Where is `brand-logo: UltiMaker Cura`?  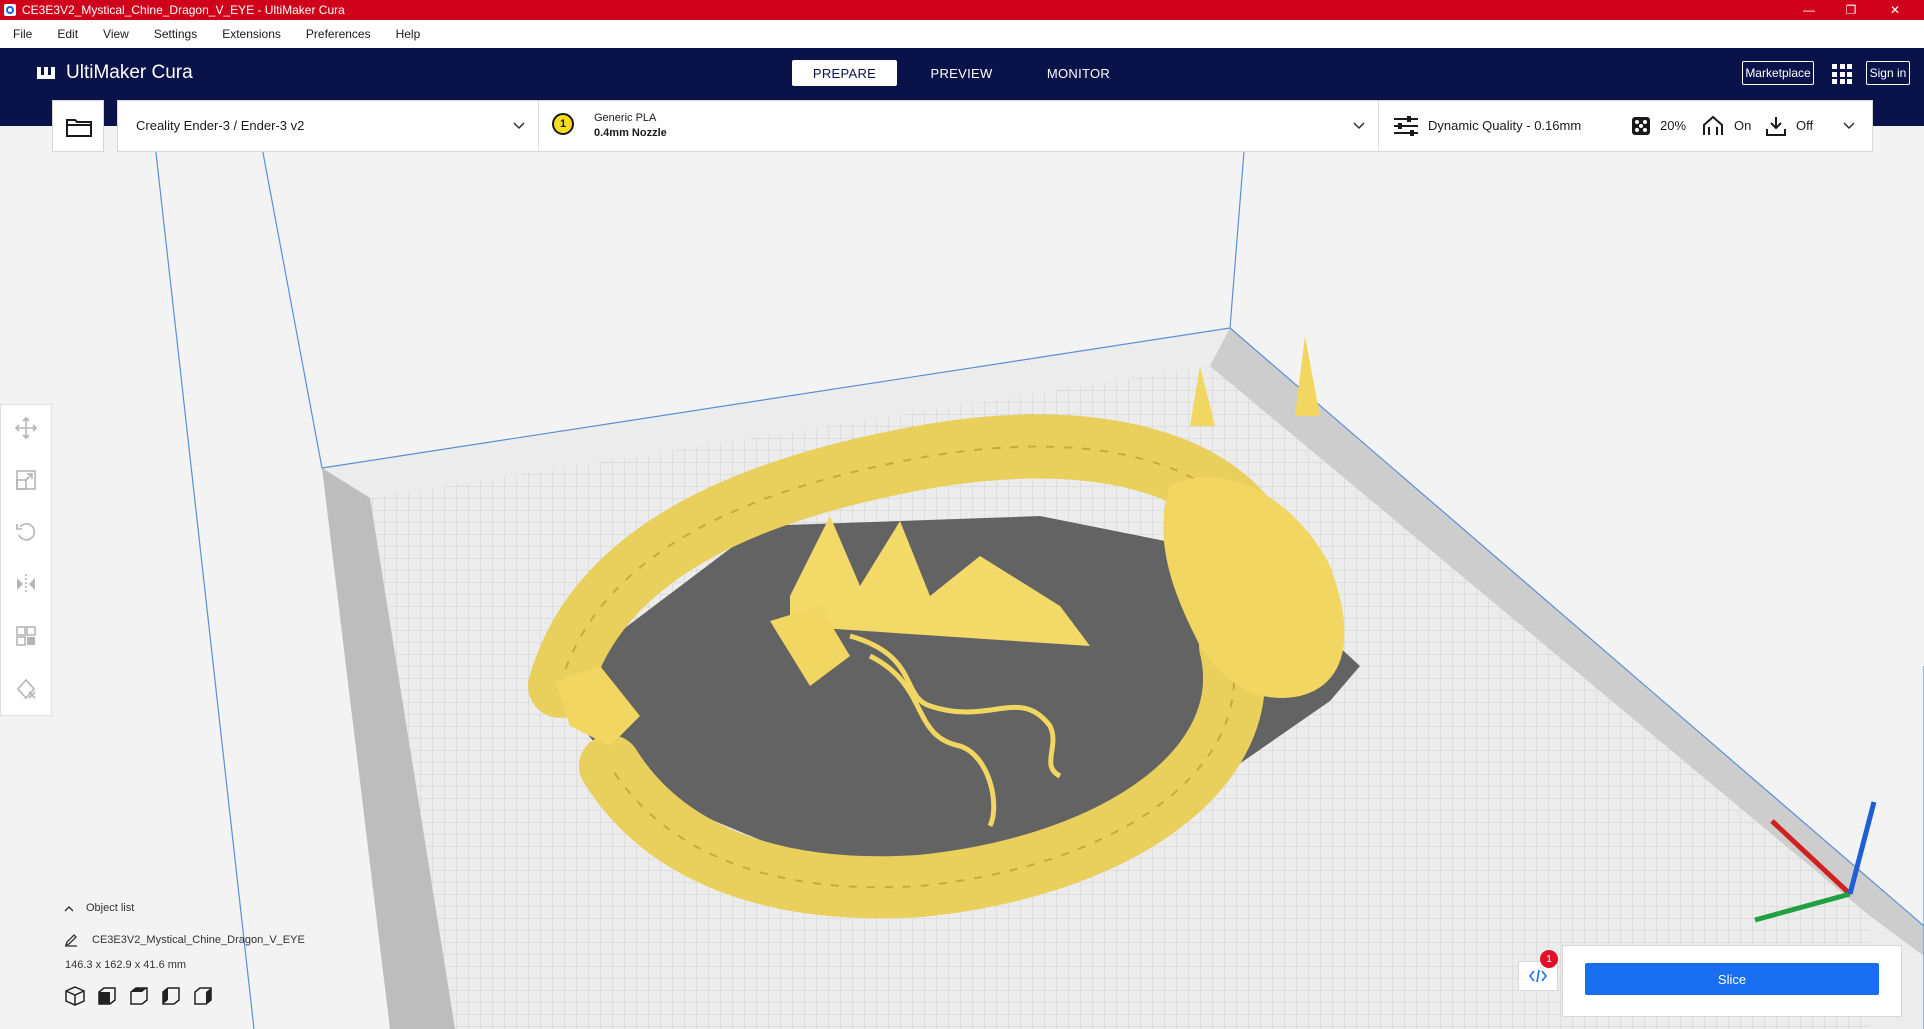
brand-logo: UltiMaker Cura is located at coordinates (114, 73).